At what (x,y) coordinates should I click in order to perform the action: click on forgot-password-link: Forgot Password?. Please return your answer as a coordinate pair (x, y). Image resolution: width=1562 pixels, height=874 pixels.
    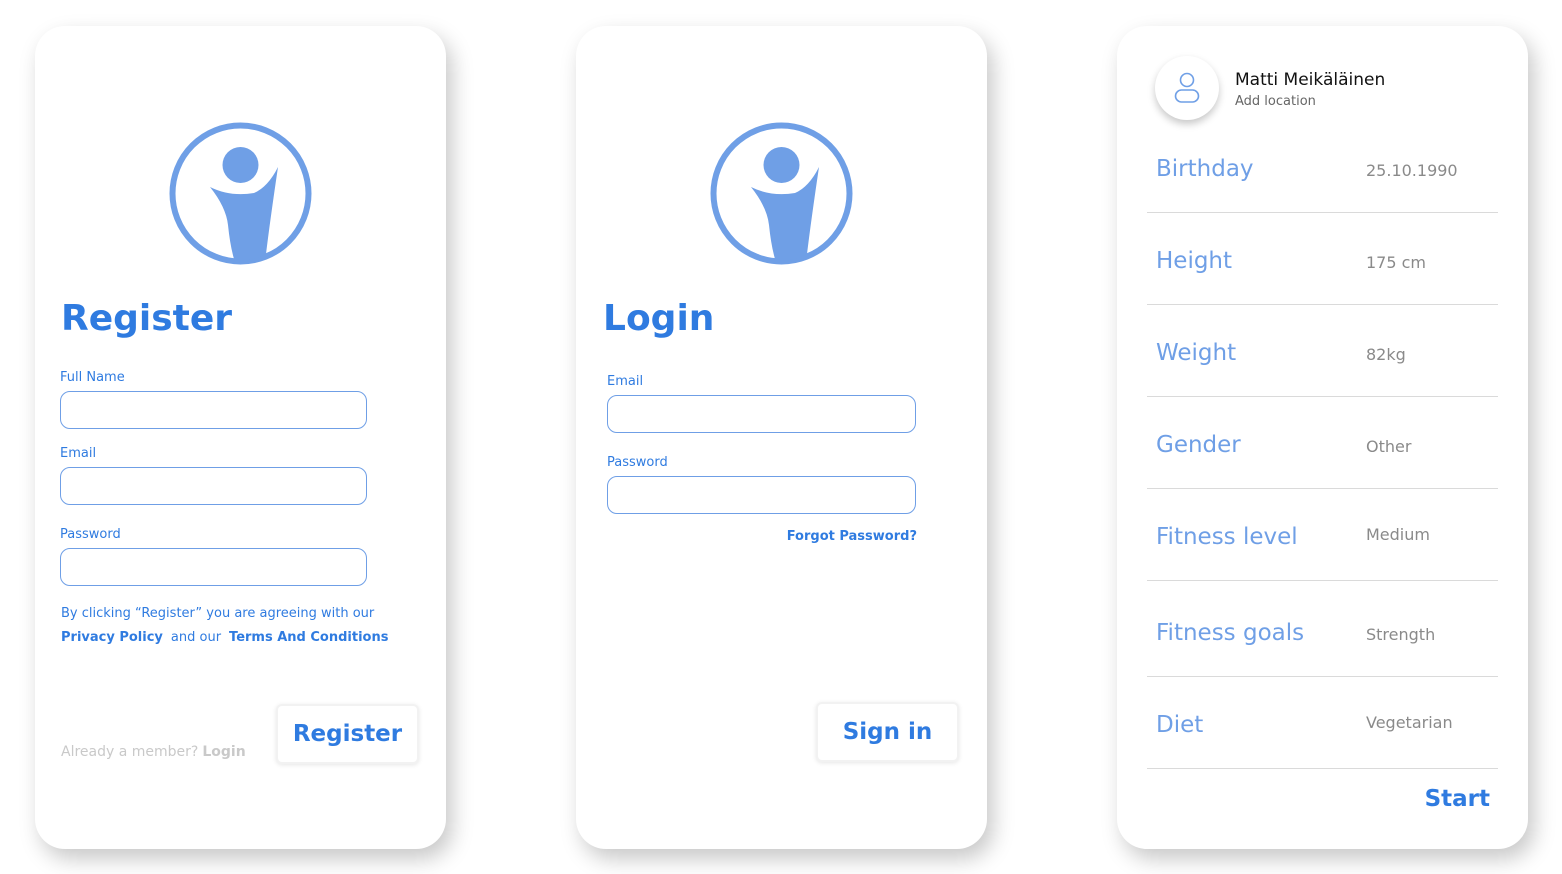
    Looking at the image, I should click on (852, 536).